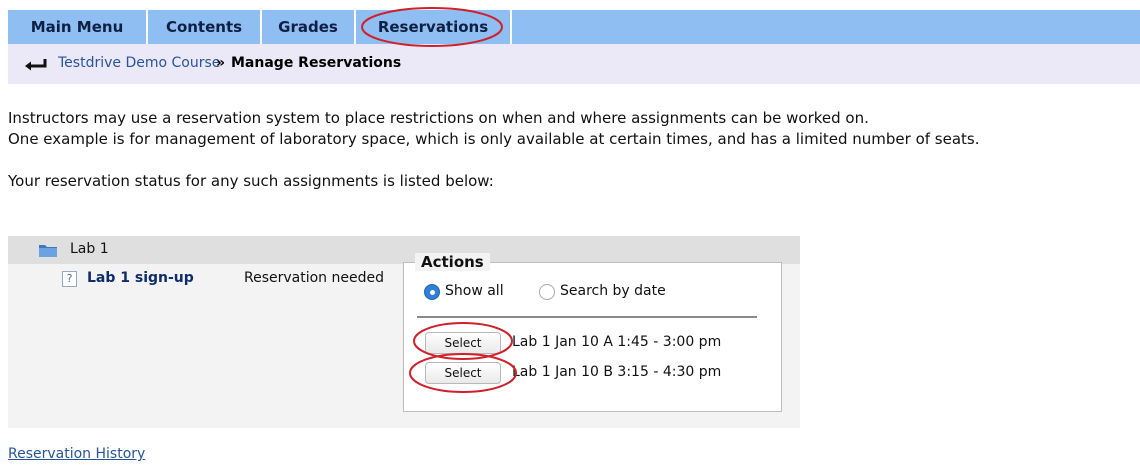 The image size is (1140, 468). What do you see at coordinates (452, 262) in the screenshot?
I see `actions-legend: Actions` at bounding box center [452, 262].